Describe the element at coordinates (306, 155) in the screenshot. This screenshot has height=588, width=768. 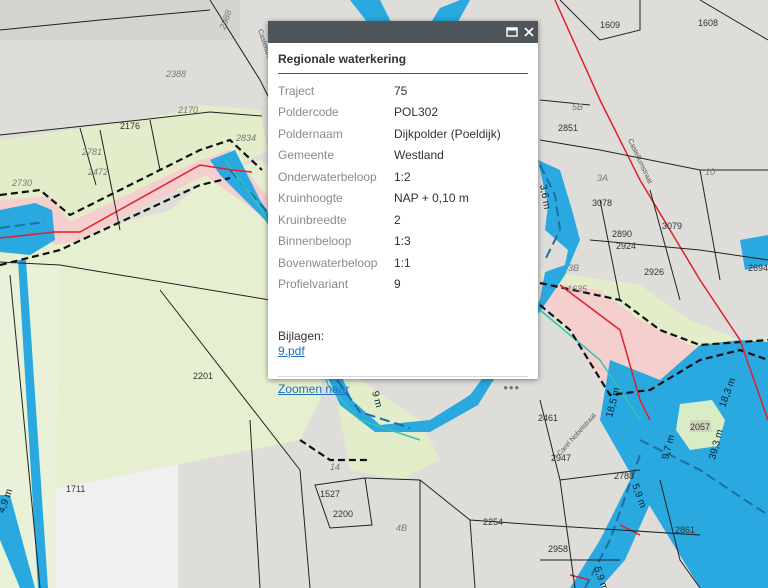
I see `attribute-key: Gemeente` at that location.